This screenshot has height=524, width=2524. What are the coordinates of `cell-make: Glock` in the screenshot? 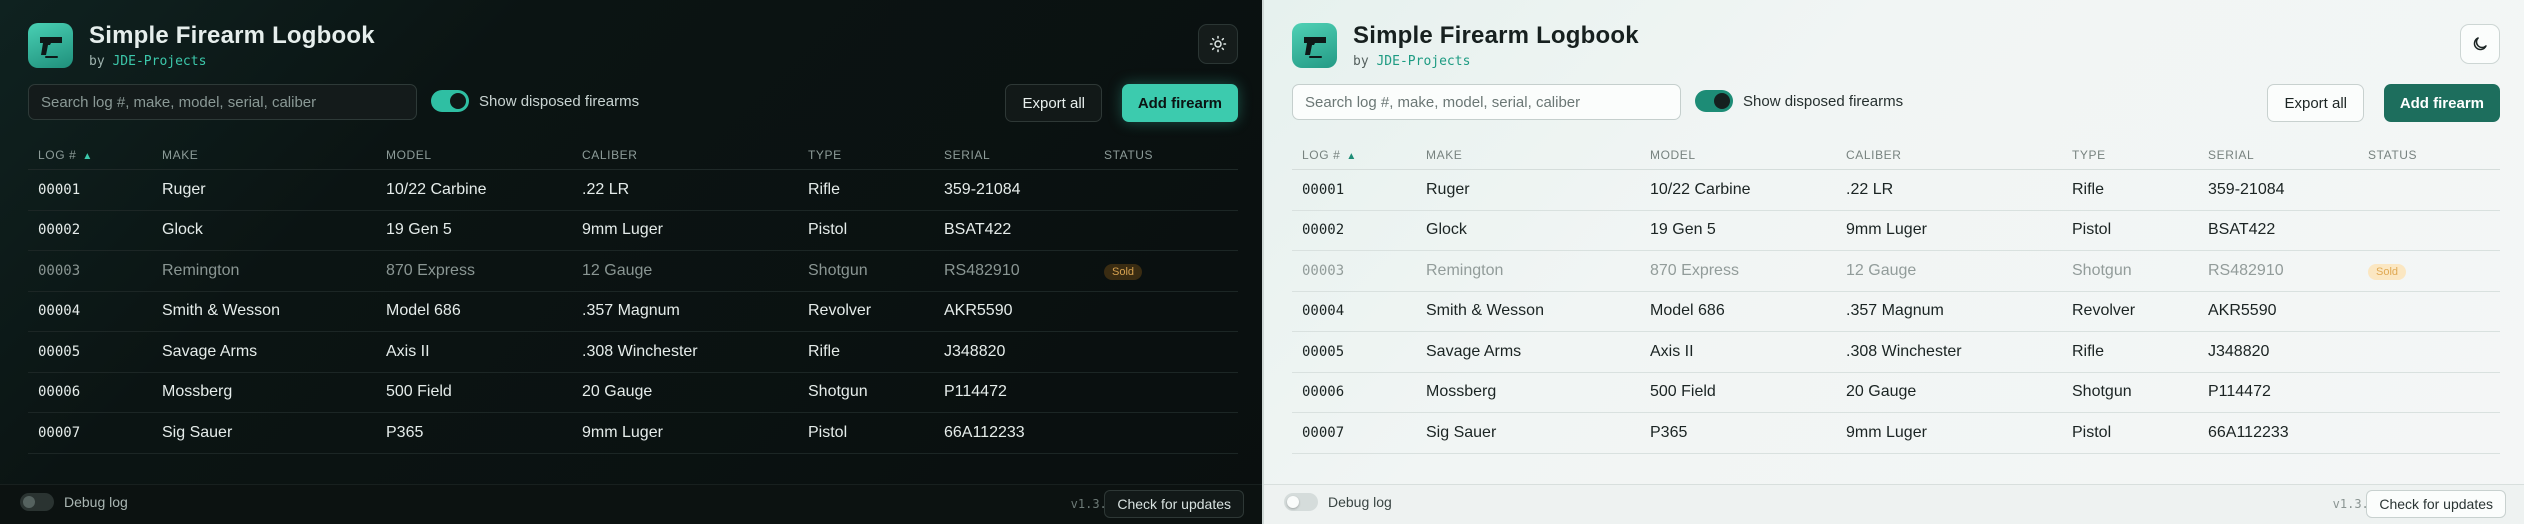 It's located at (1446, 230).